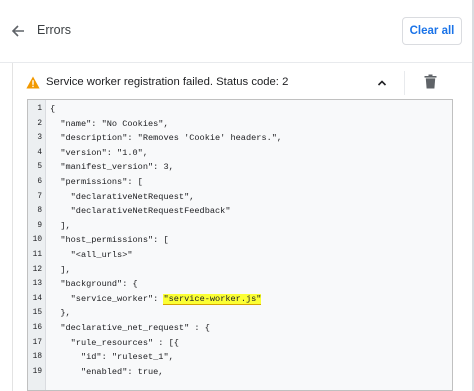 This screenshot has width=474, height=391. Describe the element at coordinates (37, 357) in the screenshot. I see `line-number: 18` at that location.